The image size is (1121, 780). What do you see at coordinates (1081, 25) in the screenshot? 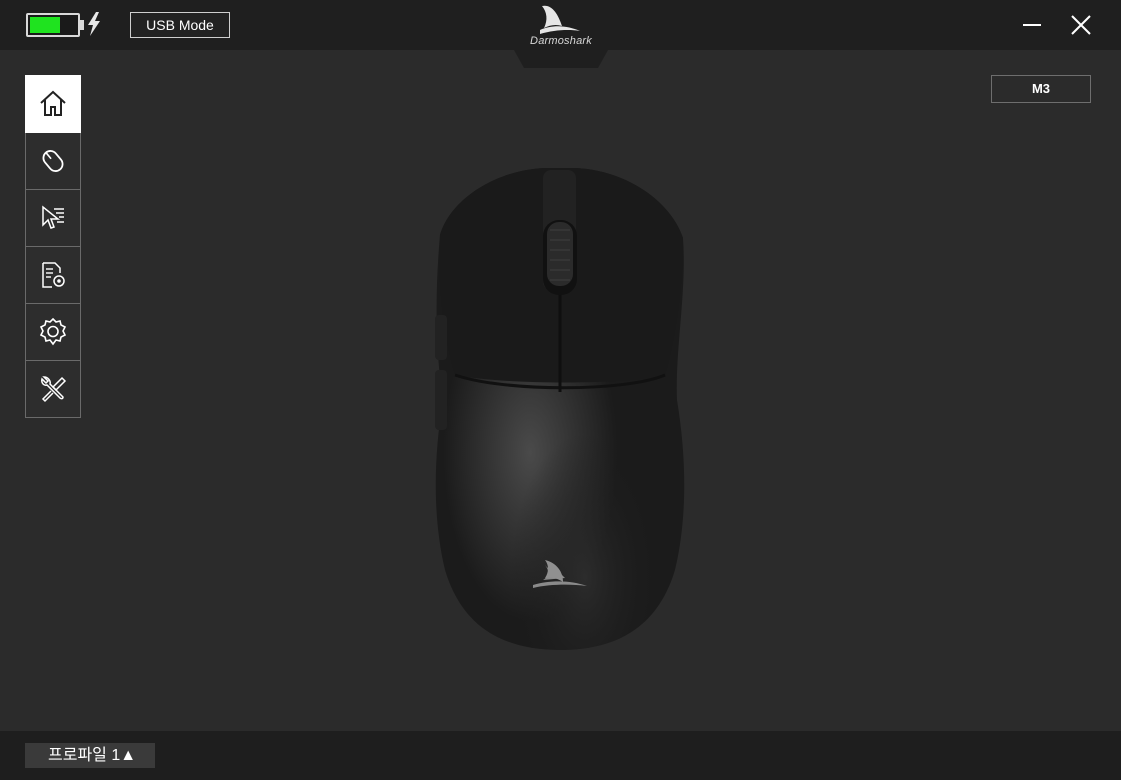
I see `close-icon` at bounding box center [1081, 25].